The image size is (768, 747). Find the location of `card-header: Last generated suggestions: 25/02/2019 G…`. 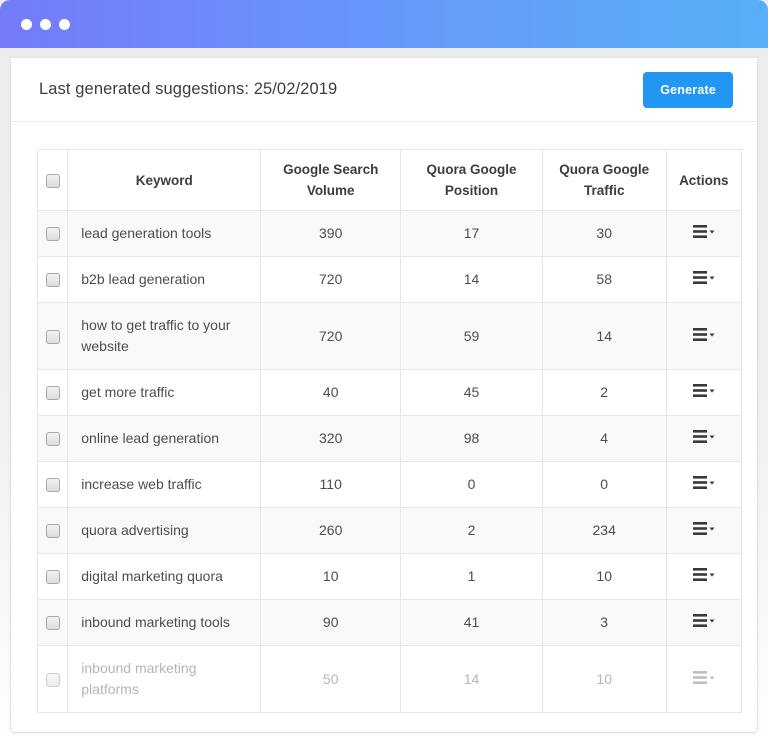

card-header: Last generated suggestions: 25/02/2019 G… is located at coordinates (384, 90).